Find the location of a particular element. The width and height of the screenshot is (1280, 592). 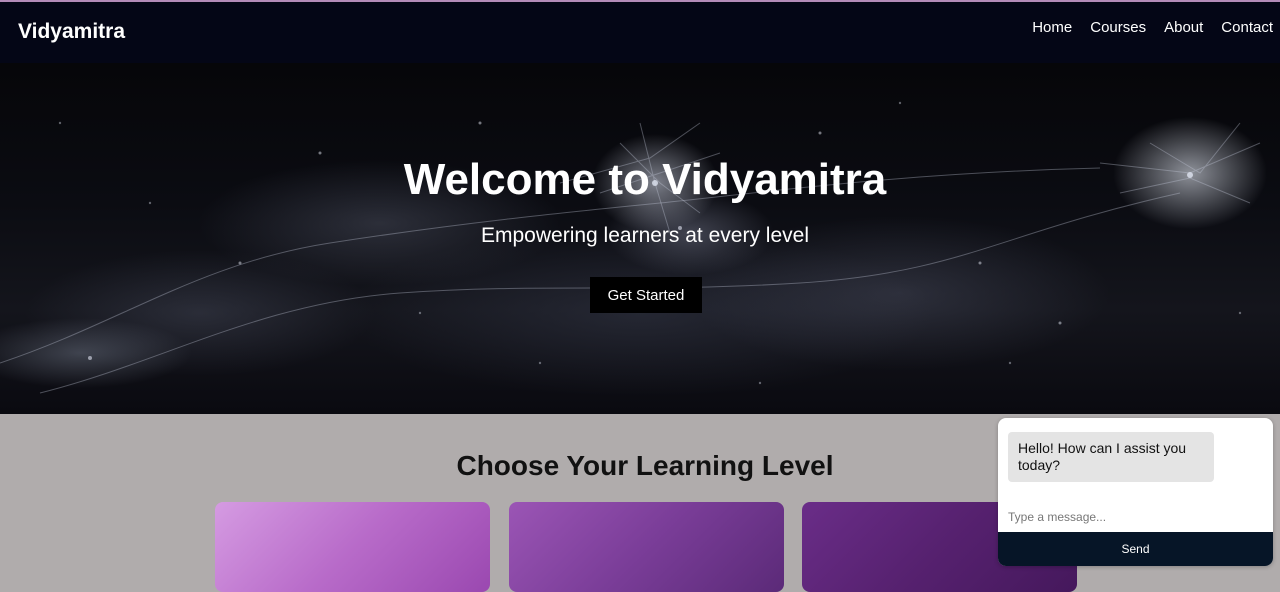

hero-title: Welcome to Vidyamitra is located at coordinates (645, 179).